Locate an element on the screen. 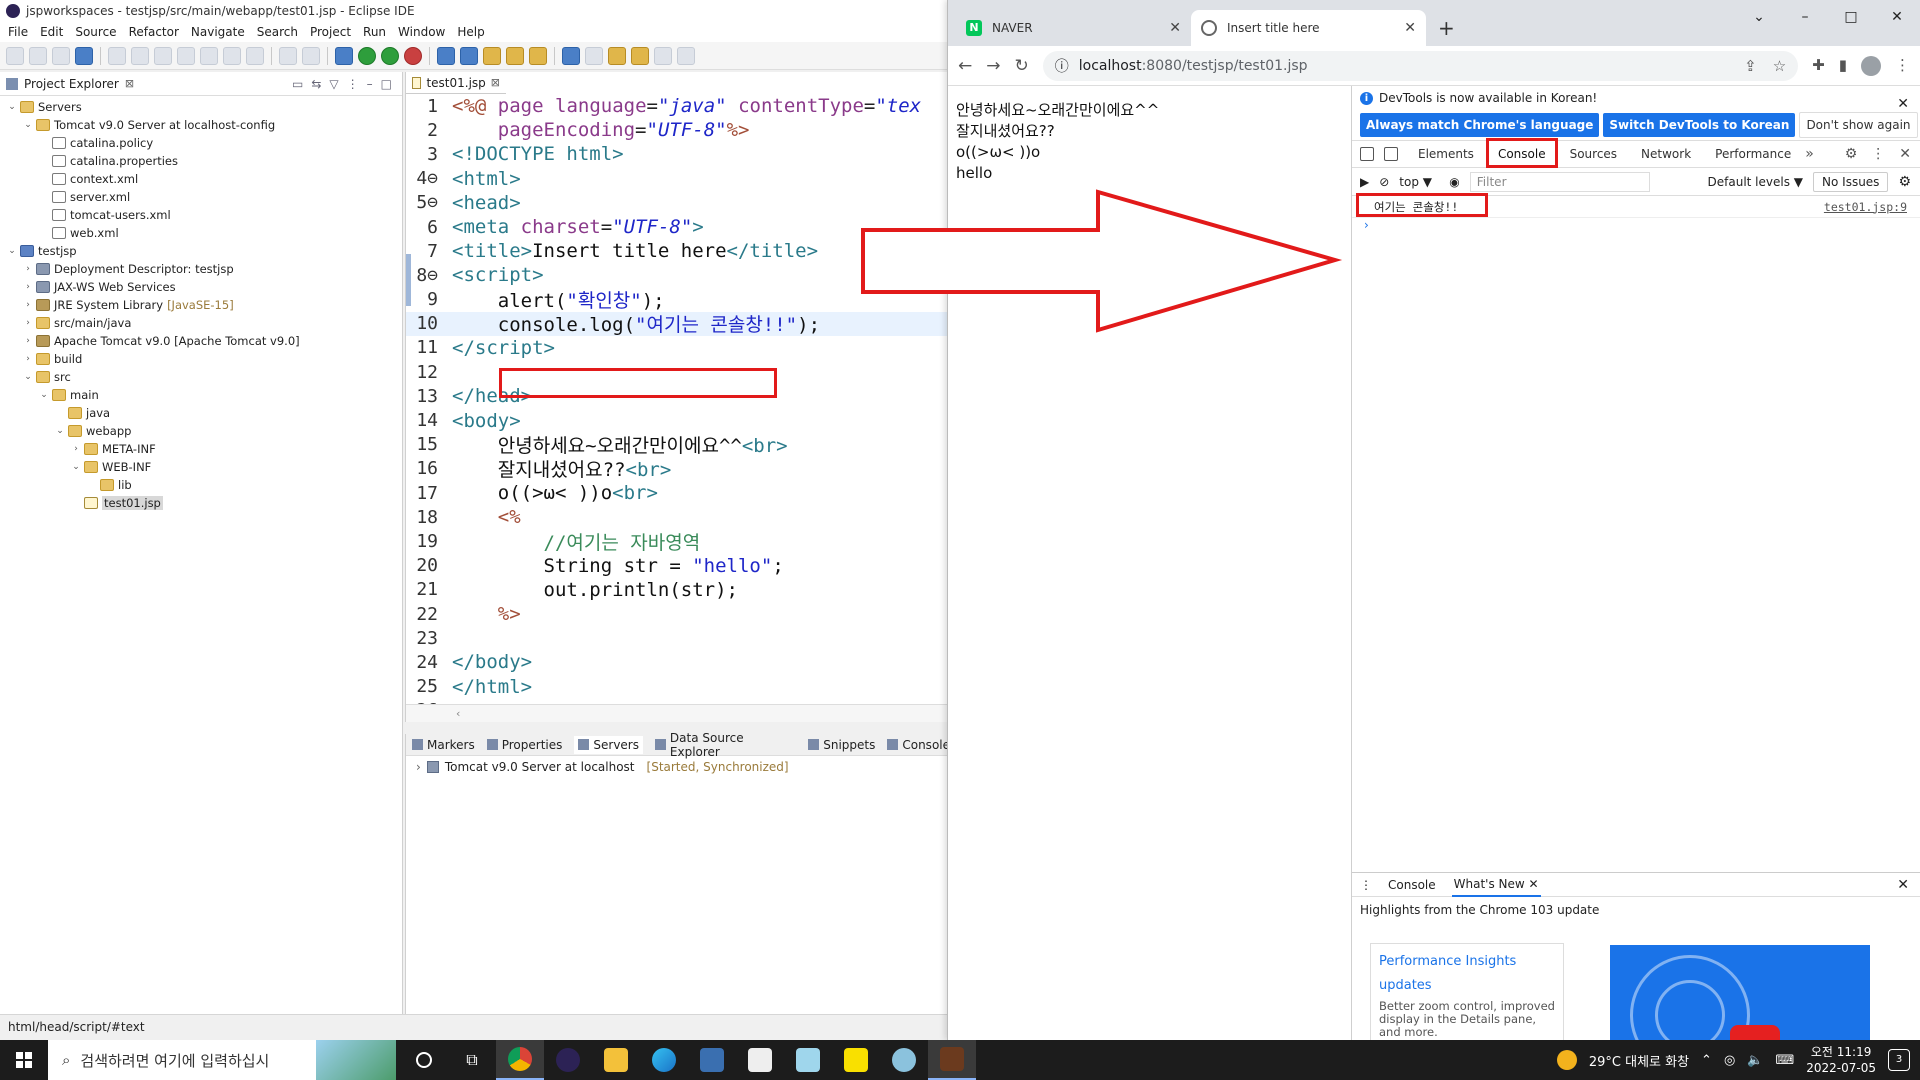  globe-icon is located at coordinates (571, 55).